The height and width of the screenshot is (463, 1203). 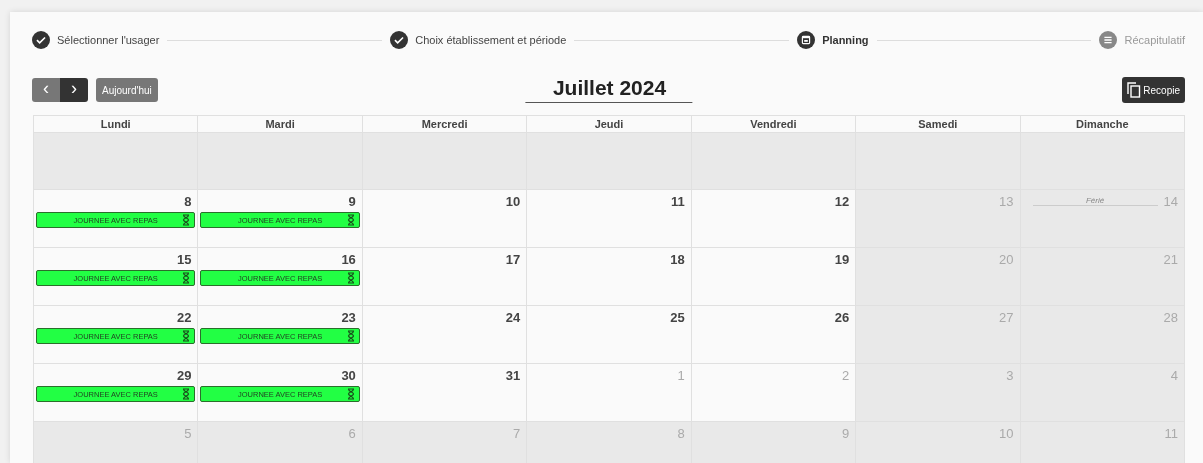 I want to click on step-label: Choix établissement et période, so click(x=491, y=40).